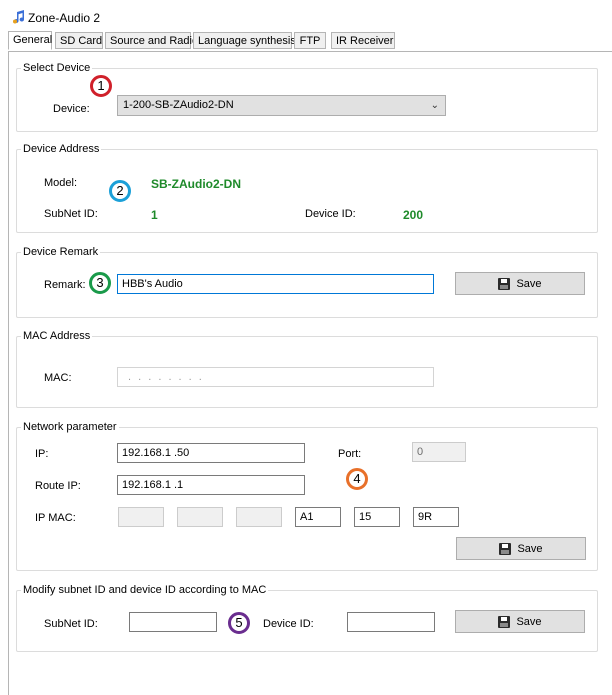  I want to click on remark-save-button: Save, so click(520, 283).